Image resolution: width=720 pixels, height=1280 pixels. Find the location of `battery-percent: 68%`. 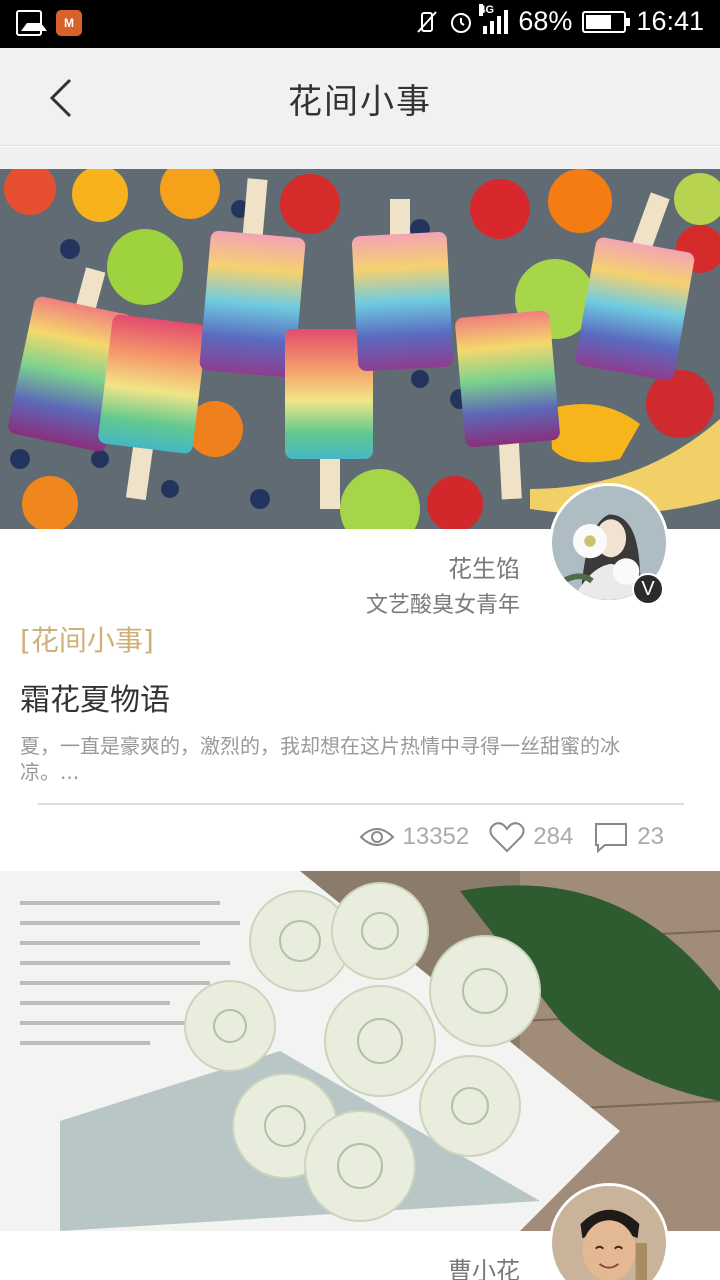

battery-percent: 68% is located at coordinates (545, 21).